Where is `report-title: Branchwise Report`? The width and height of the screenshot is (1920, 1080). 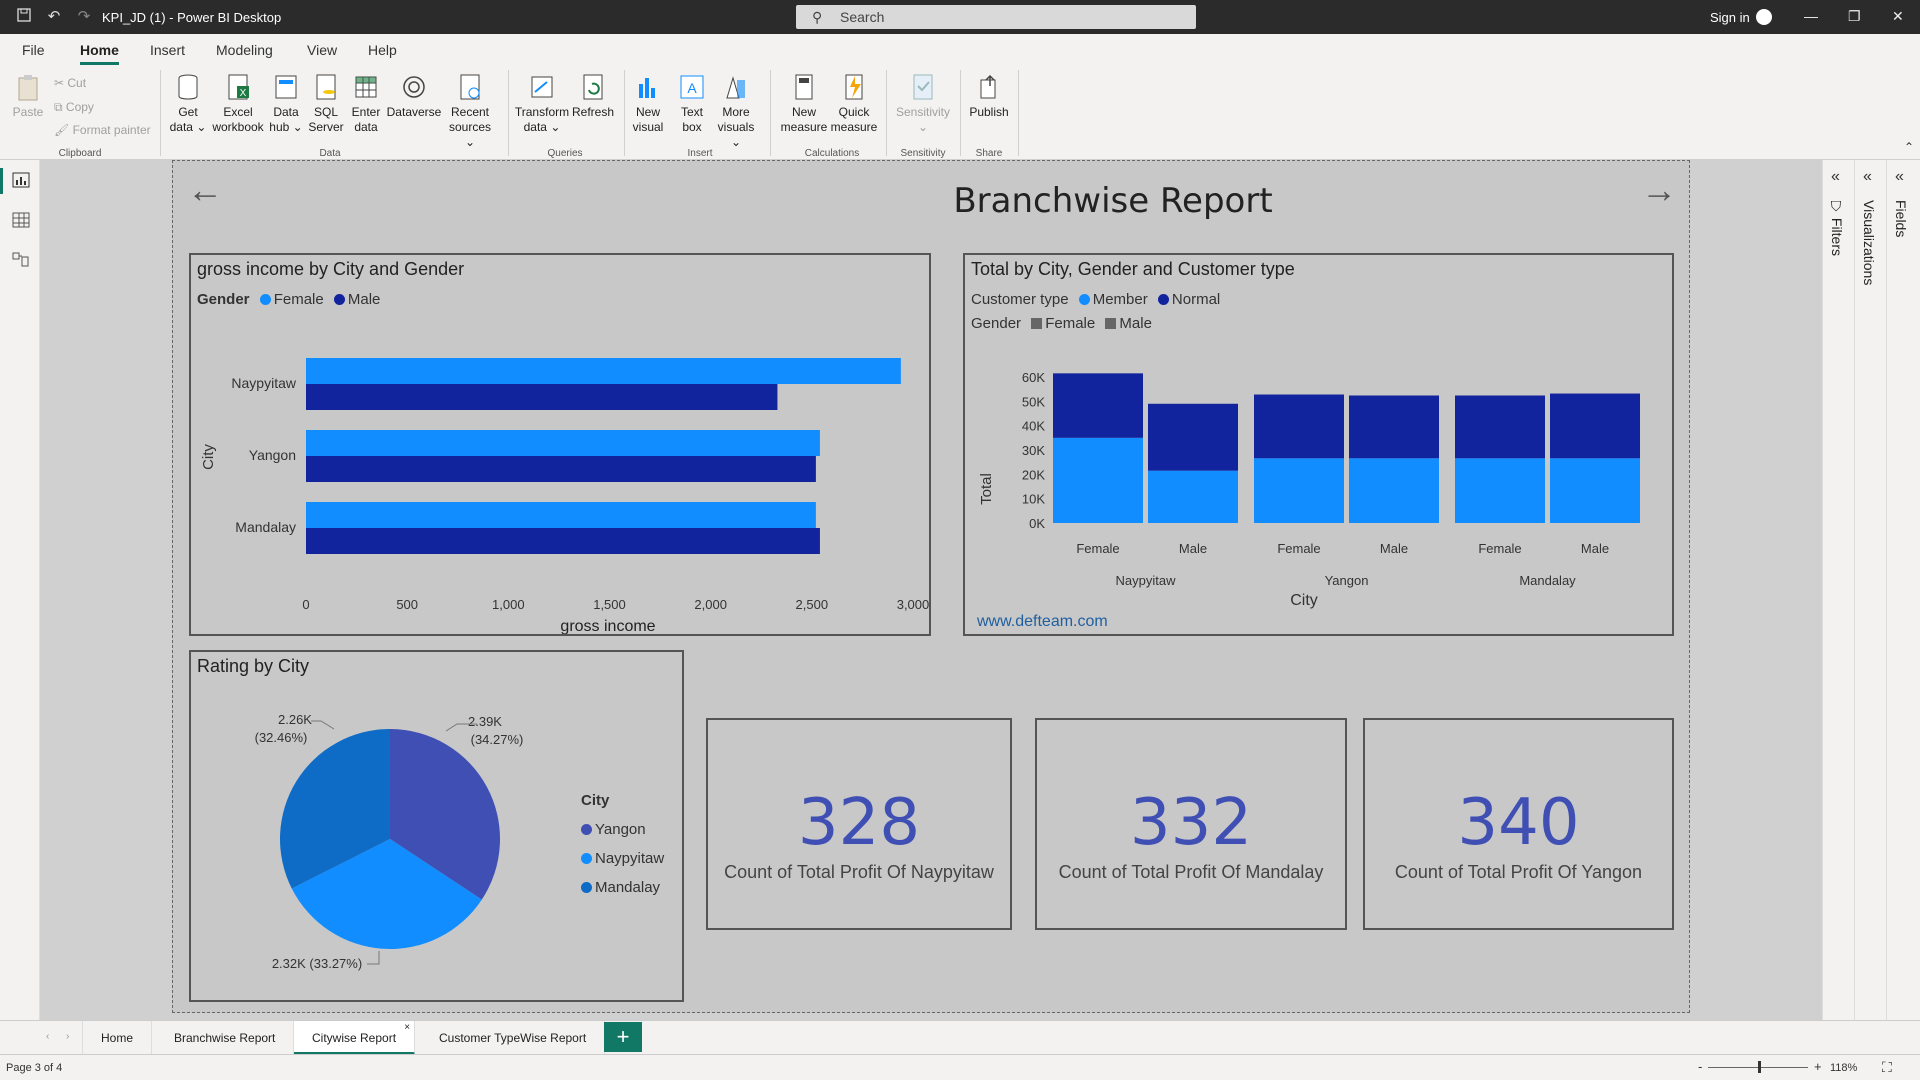 report-title: Branchwise Report is located at coordinates (1113, 201).